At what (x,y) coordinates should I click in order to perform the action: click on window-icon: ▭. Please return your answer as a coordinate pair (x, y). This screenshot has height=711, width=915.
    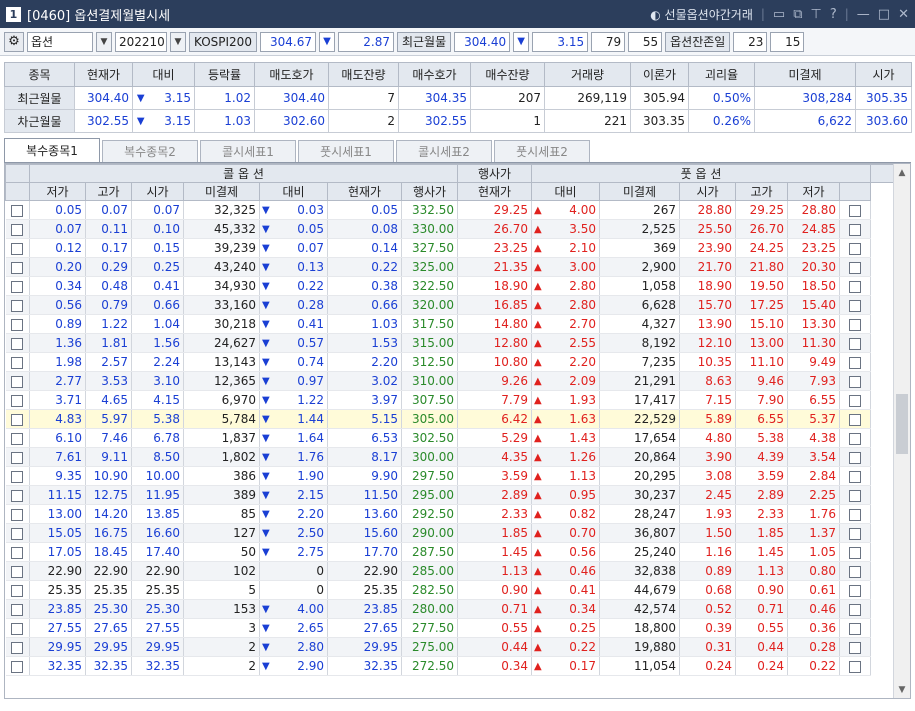
    Looking at the image, I should click on (779, 14).